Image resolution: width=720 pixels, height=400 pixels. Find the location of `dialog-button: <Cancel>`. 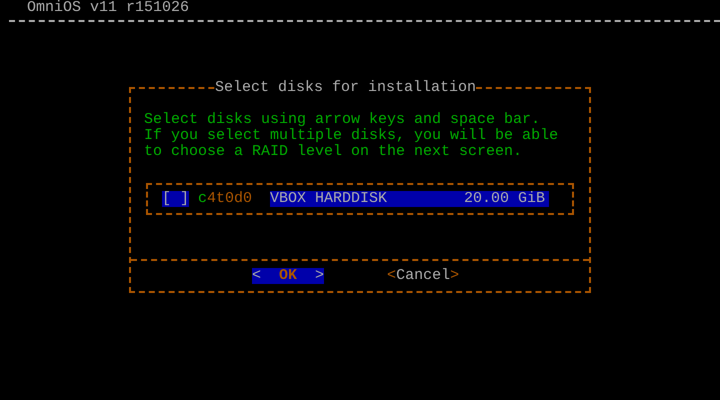

dialog-button: <Cancel> is located at coordinates (423, 276).